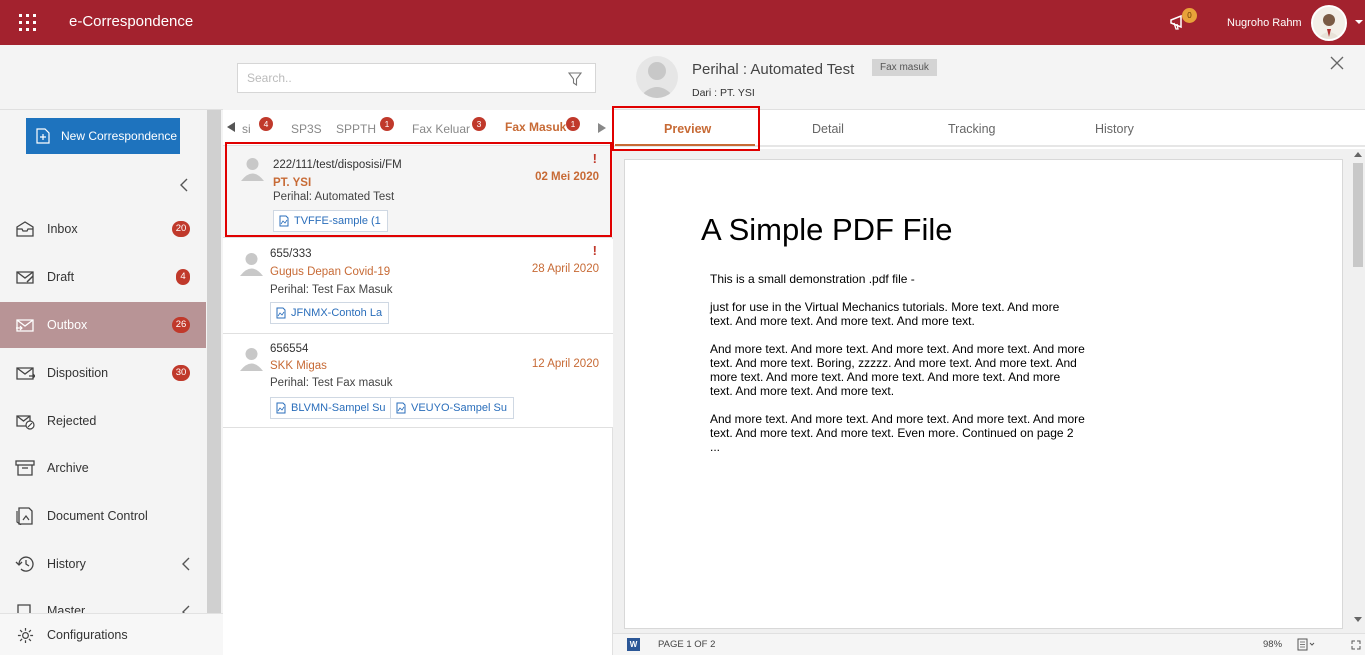 Image resolution: width=1365 pixels, height=655 pixels. Describe the element at coordinates (68, 468) in the screenshot. I see `sidebar-item-label: Archive` at that location.